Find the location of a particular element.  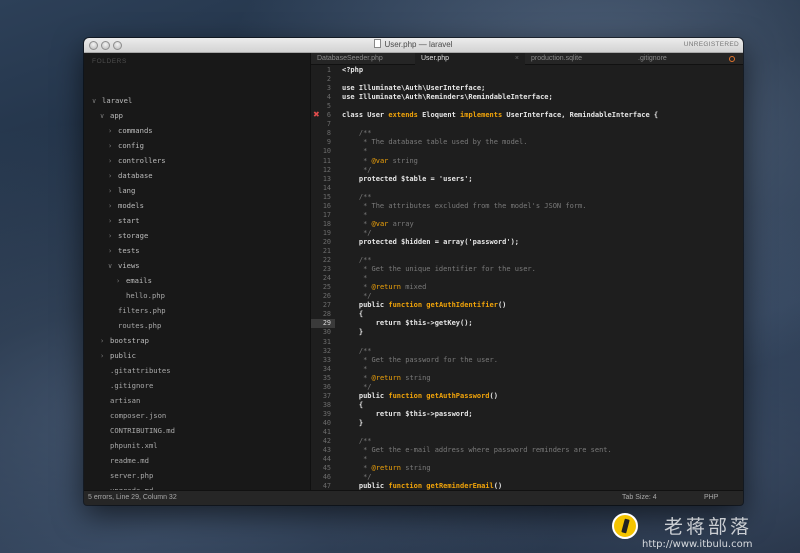

tab-user-php: User.php × is located at coordinates (470, 59).